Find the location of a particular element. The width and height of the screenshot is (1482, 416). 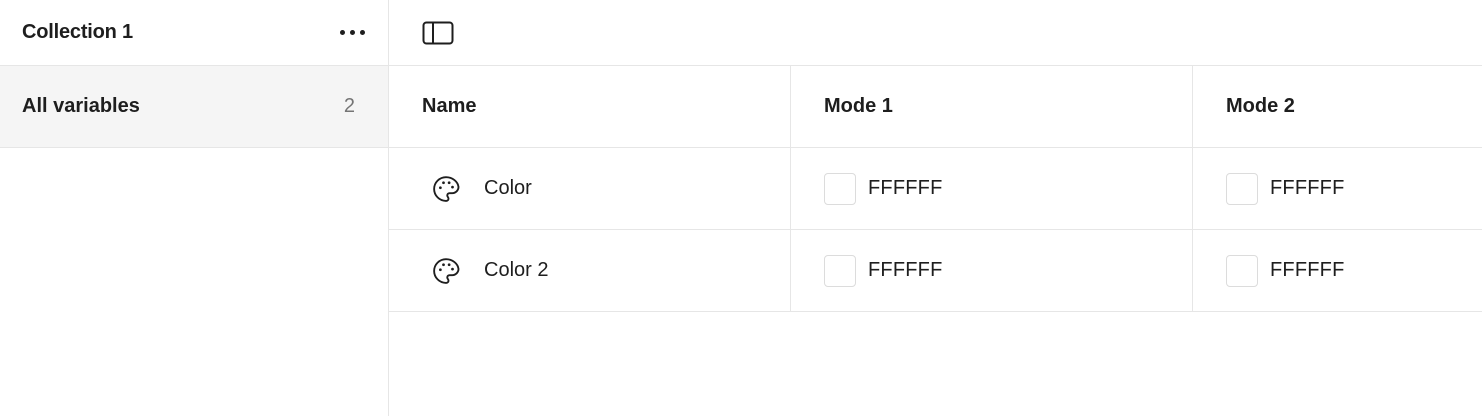

column-header-label: Mode 2 is located at coordinates (1260, 106).